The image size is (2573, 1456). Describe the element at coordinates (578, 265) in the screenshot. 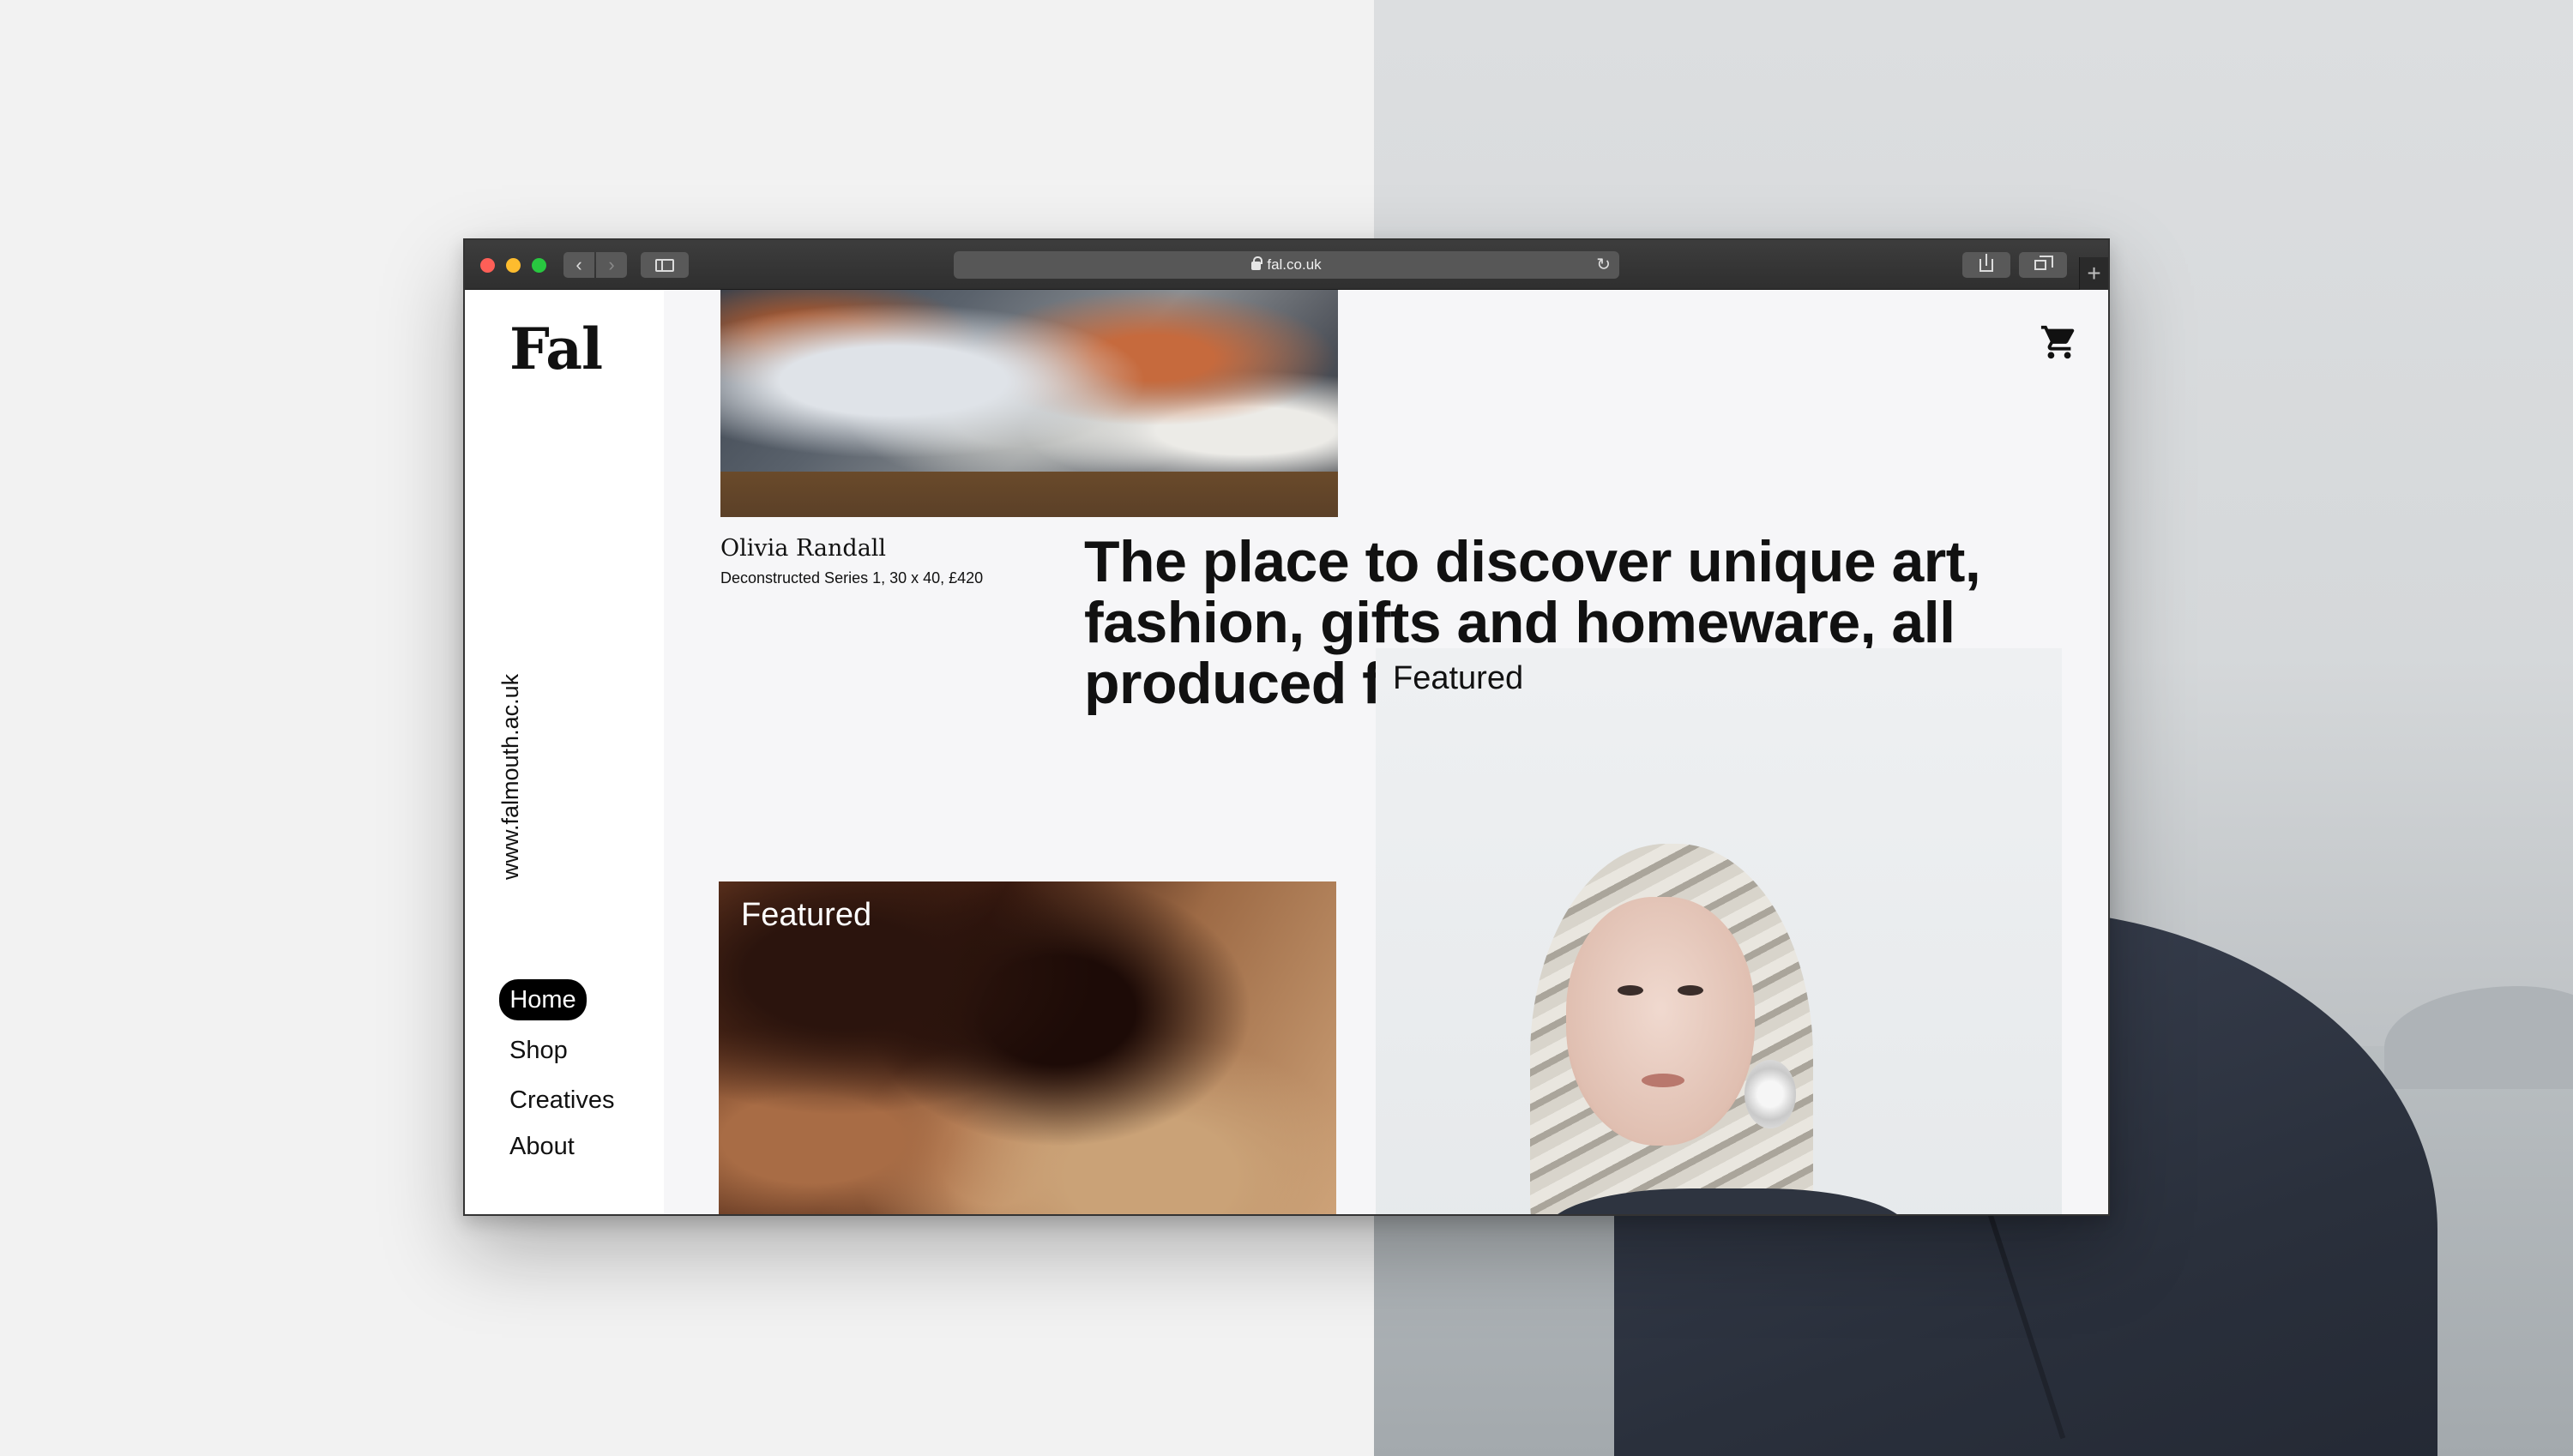

I see `back-button: ‹` at that location.